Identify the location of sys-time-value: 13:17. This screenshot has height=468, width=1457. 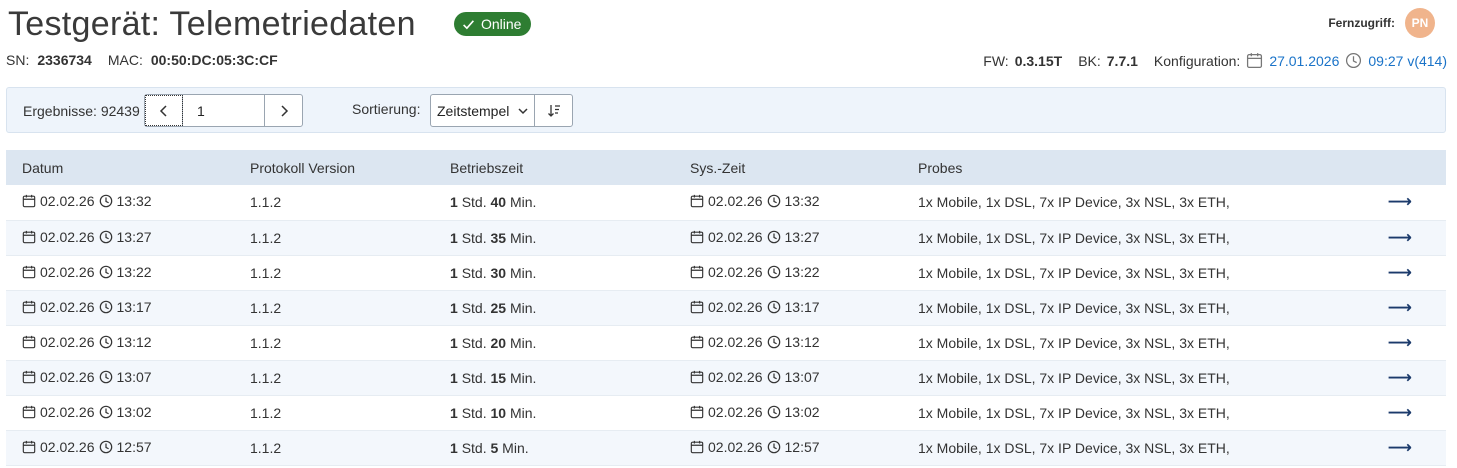
(802, 306).